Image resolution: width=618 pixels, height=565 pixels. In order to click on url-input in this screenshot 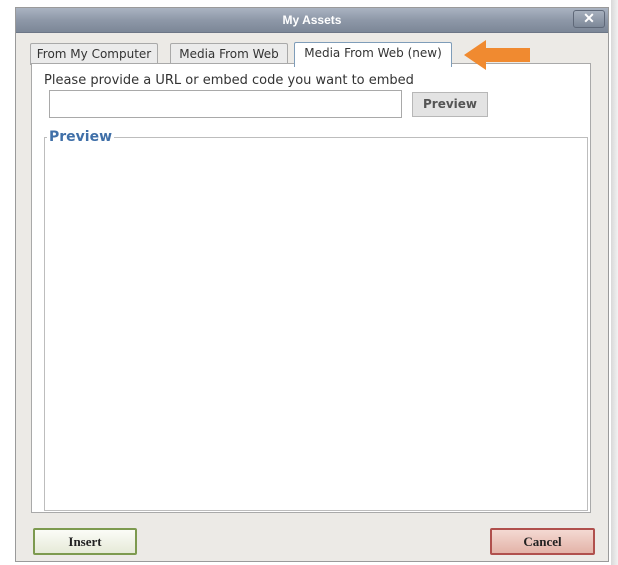, I will do `click(225, 104)`.